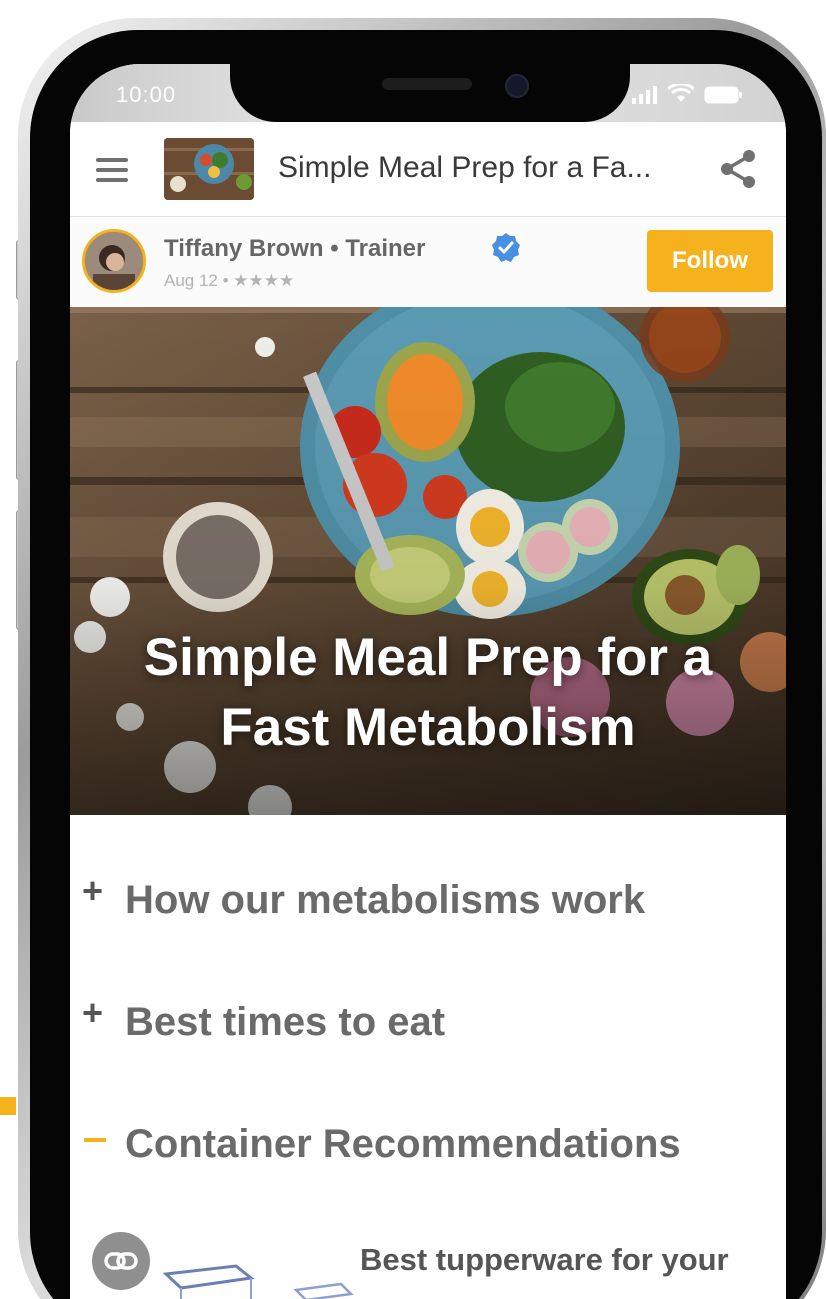  I want to click on author-meta: Aug 12 • ★★★★, so click(229, 280).